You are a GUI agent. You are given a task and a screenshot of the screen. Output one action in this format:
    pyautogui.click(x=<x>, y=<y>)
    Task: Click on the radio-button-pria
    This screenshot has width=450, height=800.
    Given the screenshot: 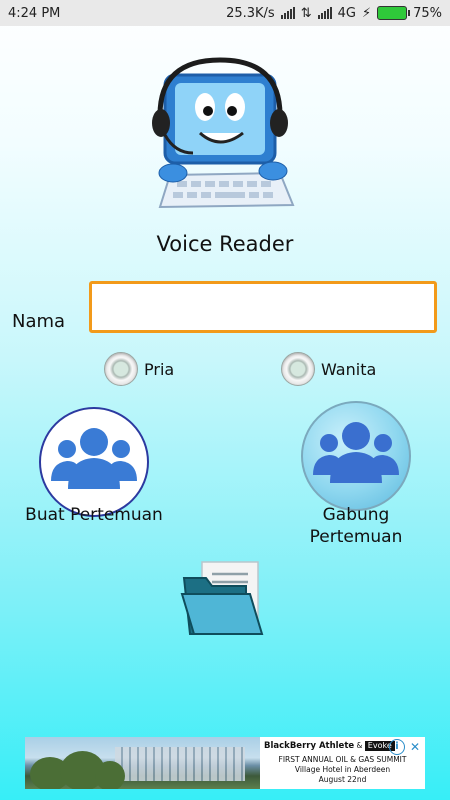 What is the action you would take?
    pyautogui.click(x=121, y=369)
    